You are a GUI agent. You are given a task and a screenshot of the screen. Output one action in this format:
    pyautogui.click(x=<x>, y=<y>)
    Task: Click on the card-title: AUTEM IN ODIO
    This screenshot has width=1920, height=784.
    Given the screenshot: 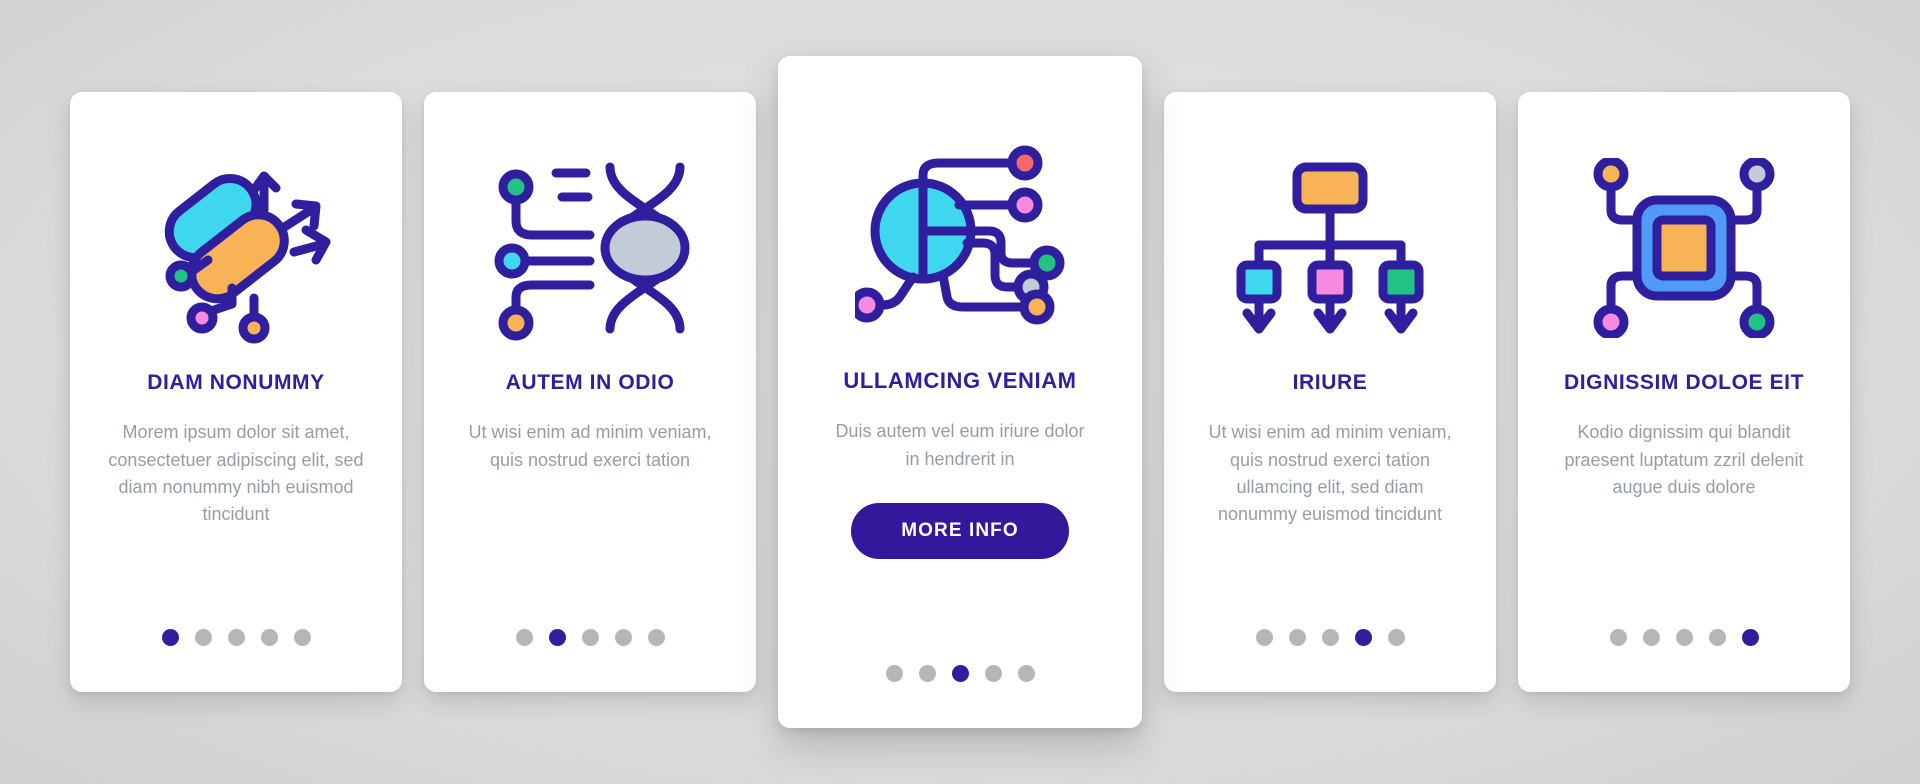 What is the action you would take?
    pyautogui.click(x=590, y=382)
    